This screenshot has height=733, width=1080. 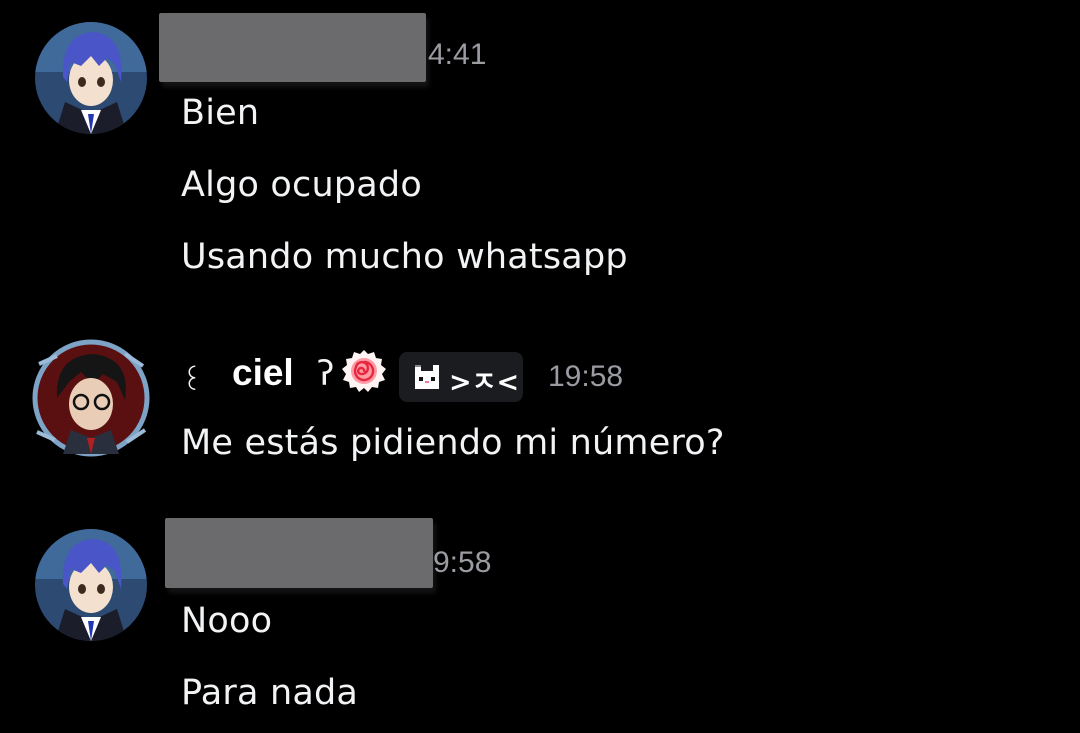 I want to click on decoration-glyph: ꒰, so click(x=192, y=380).